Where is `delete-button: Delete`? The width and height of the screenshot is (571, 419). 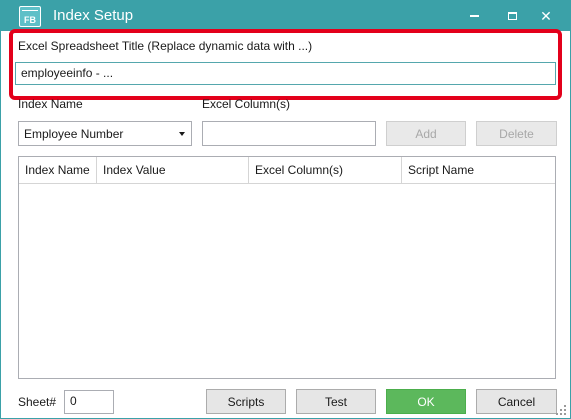 delete-button: Delete is located at coordinates (516, 133).